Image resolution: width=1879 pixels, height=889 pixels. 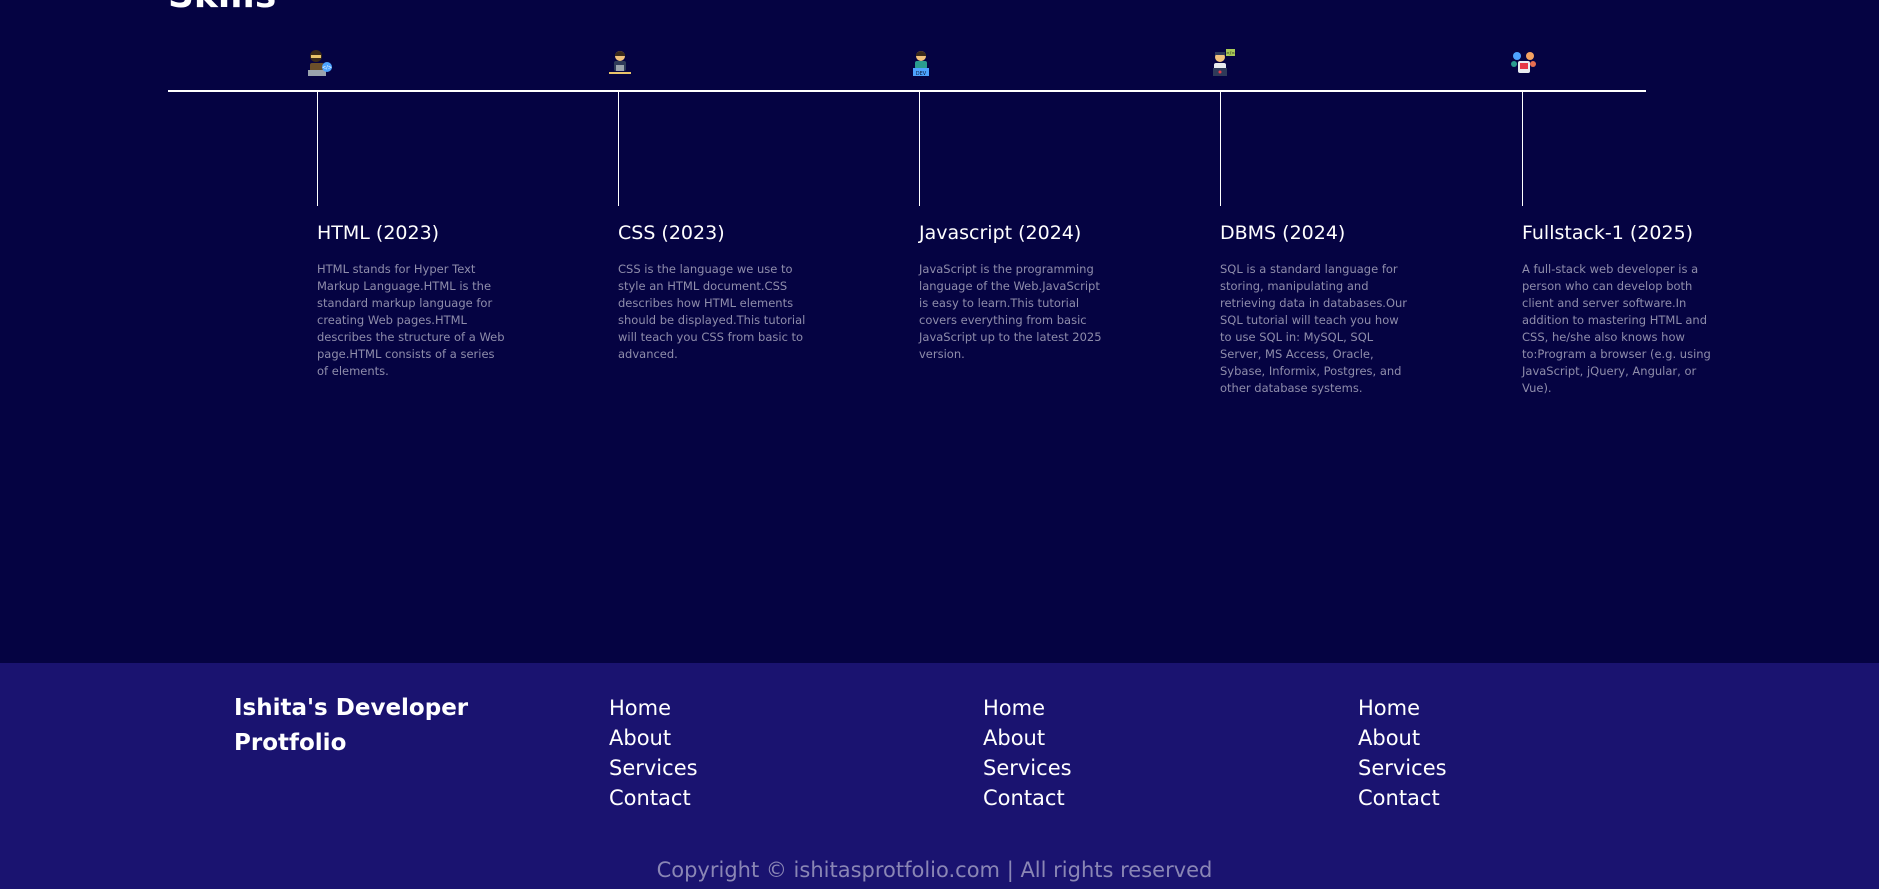 What do you see at coordinates (671, 233) in the screenshot?
I see `skill-title: CSS (2023)` at bounding box center [671, 233].